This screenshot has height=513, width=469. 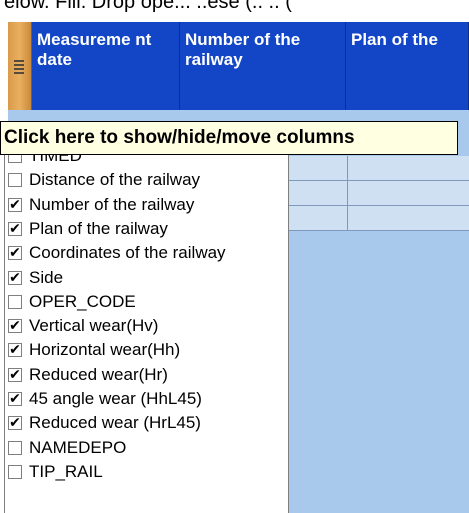 What do you see at coordinates (105, 350) in the screenshot?
I see `column-option-label: Horizontal wear(Hh)` at bounding box center [105, 350].